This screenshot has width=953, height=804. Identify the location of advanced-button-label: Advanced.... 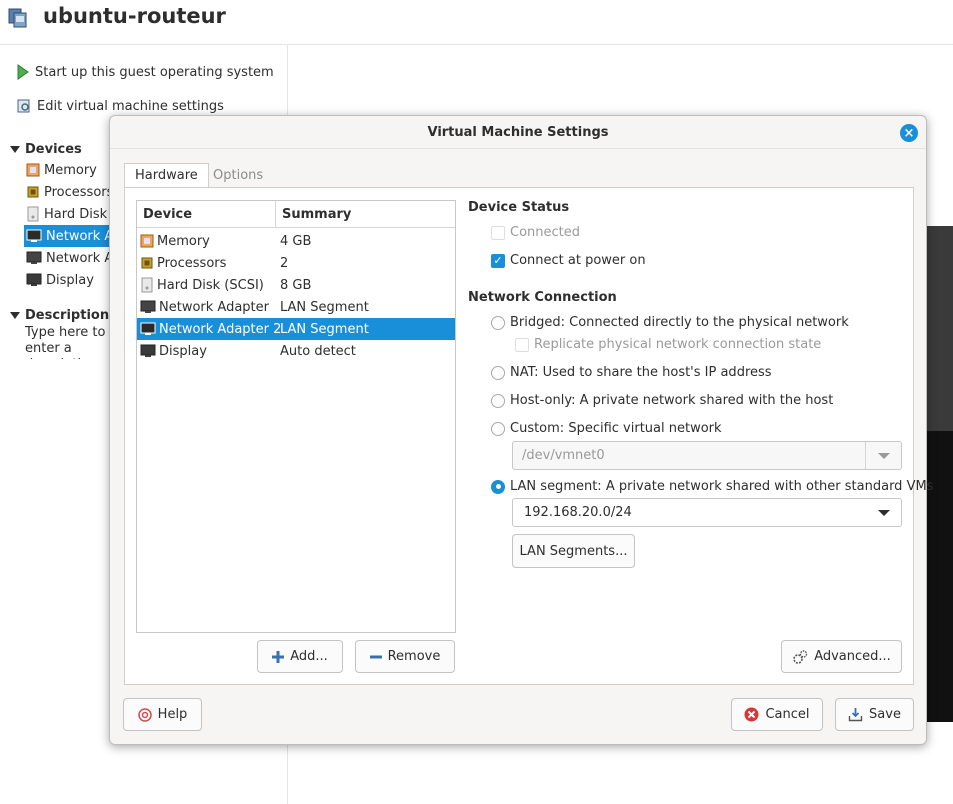
(852, 656).